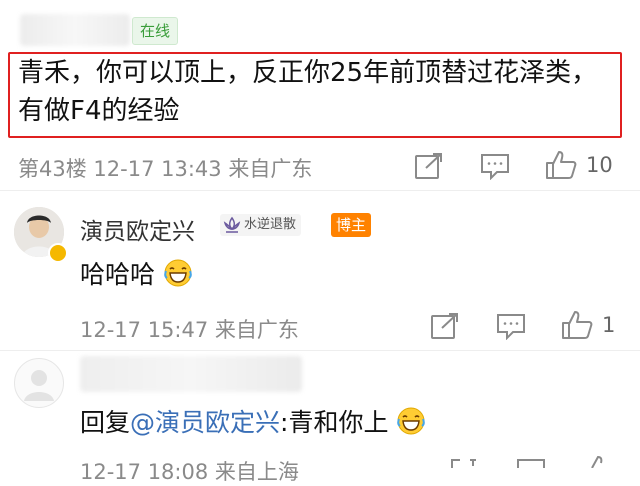 The height and width of the screenshot is (486, 640). Describe the element at coordinates (155, 31) in the screenshot. I see `online-badge: 在线` at that location.